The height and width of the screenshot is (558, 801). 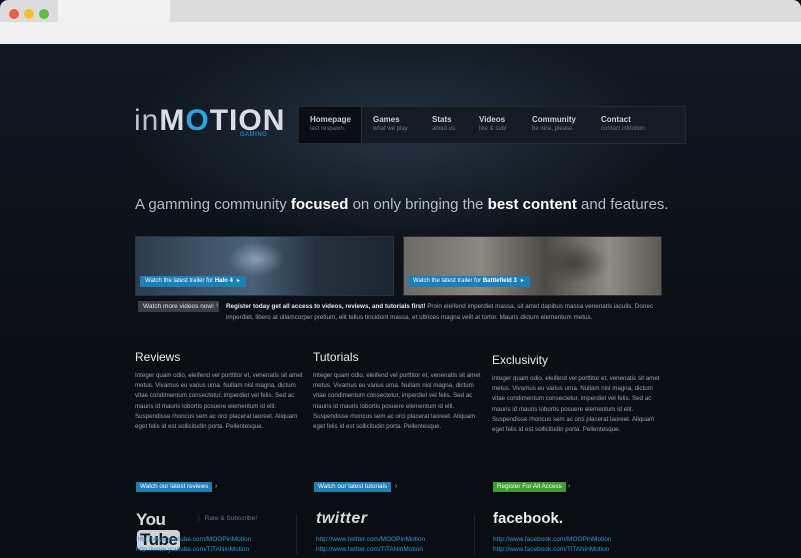 What do you see at coordinates (444, 125) in the screenshot?
I see `nav-item-stats: Stats about us.` at bounding box center [444, 125].